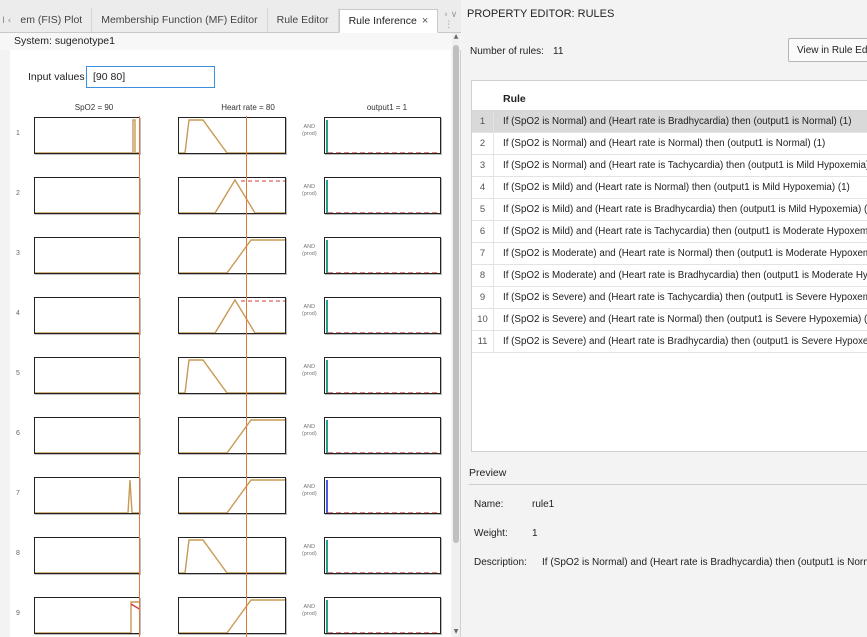 Image resolution: width=867 pixels, height=637 pixels. I want to click on view-in-rule-editor-button: View in Rule Editor, so click(827, 50).